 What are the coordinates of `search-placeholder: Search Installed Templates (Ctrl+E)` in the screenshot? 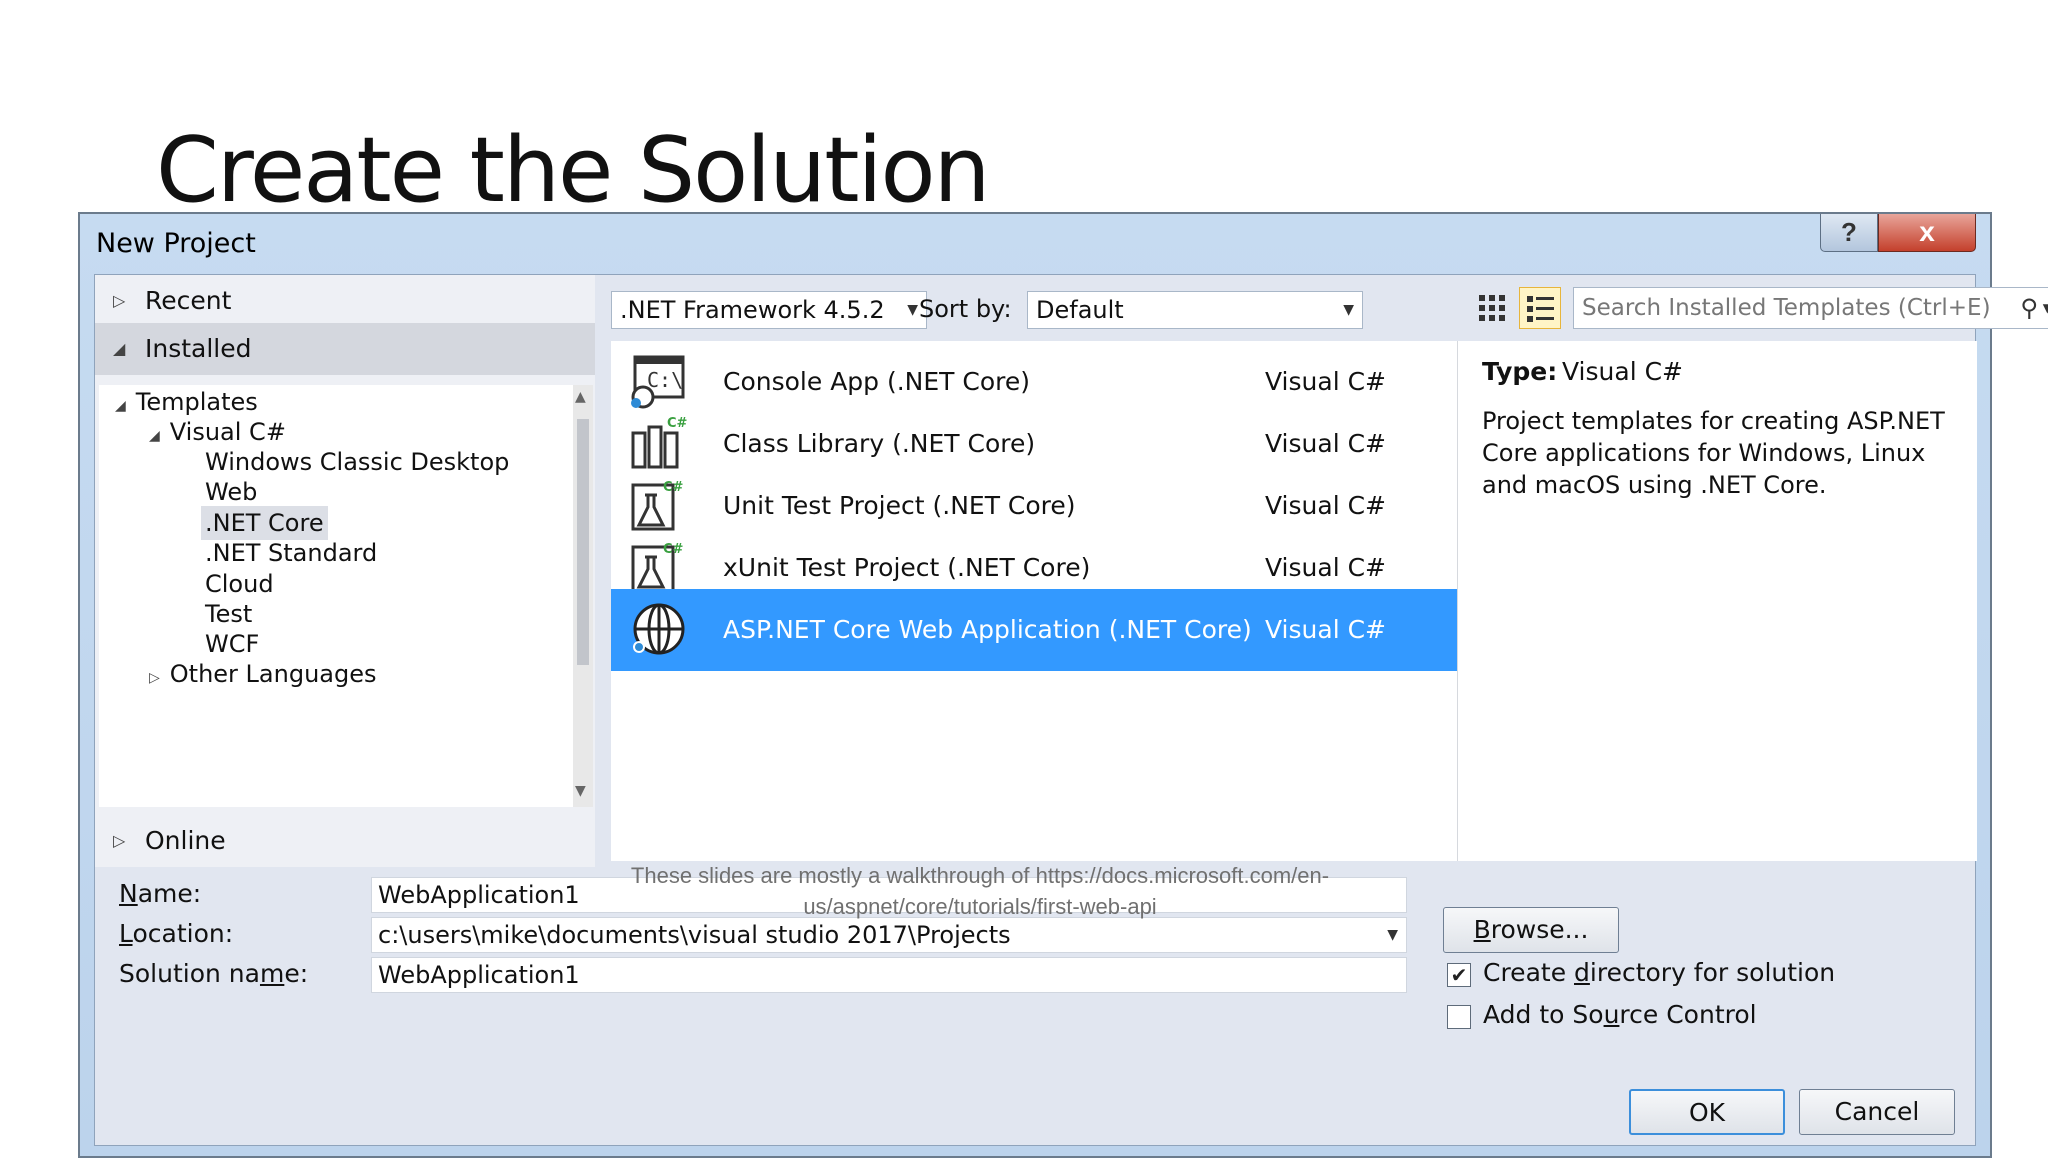 It's located at (1786, 308).